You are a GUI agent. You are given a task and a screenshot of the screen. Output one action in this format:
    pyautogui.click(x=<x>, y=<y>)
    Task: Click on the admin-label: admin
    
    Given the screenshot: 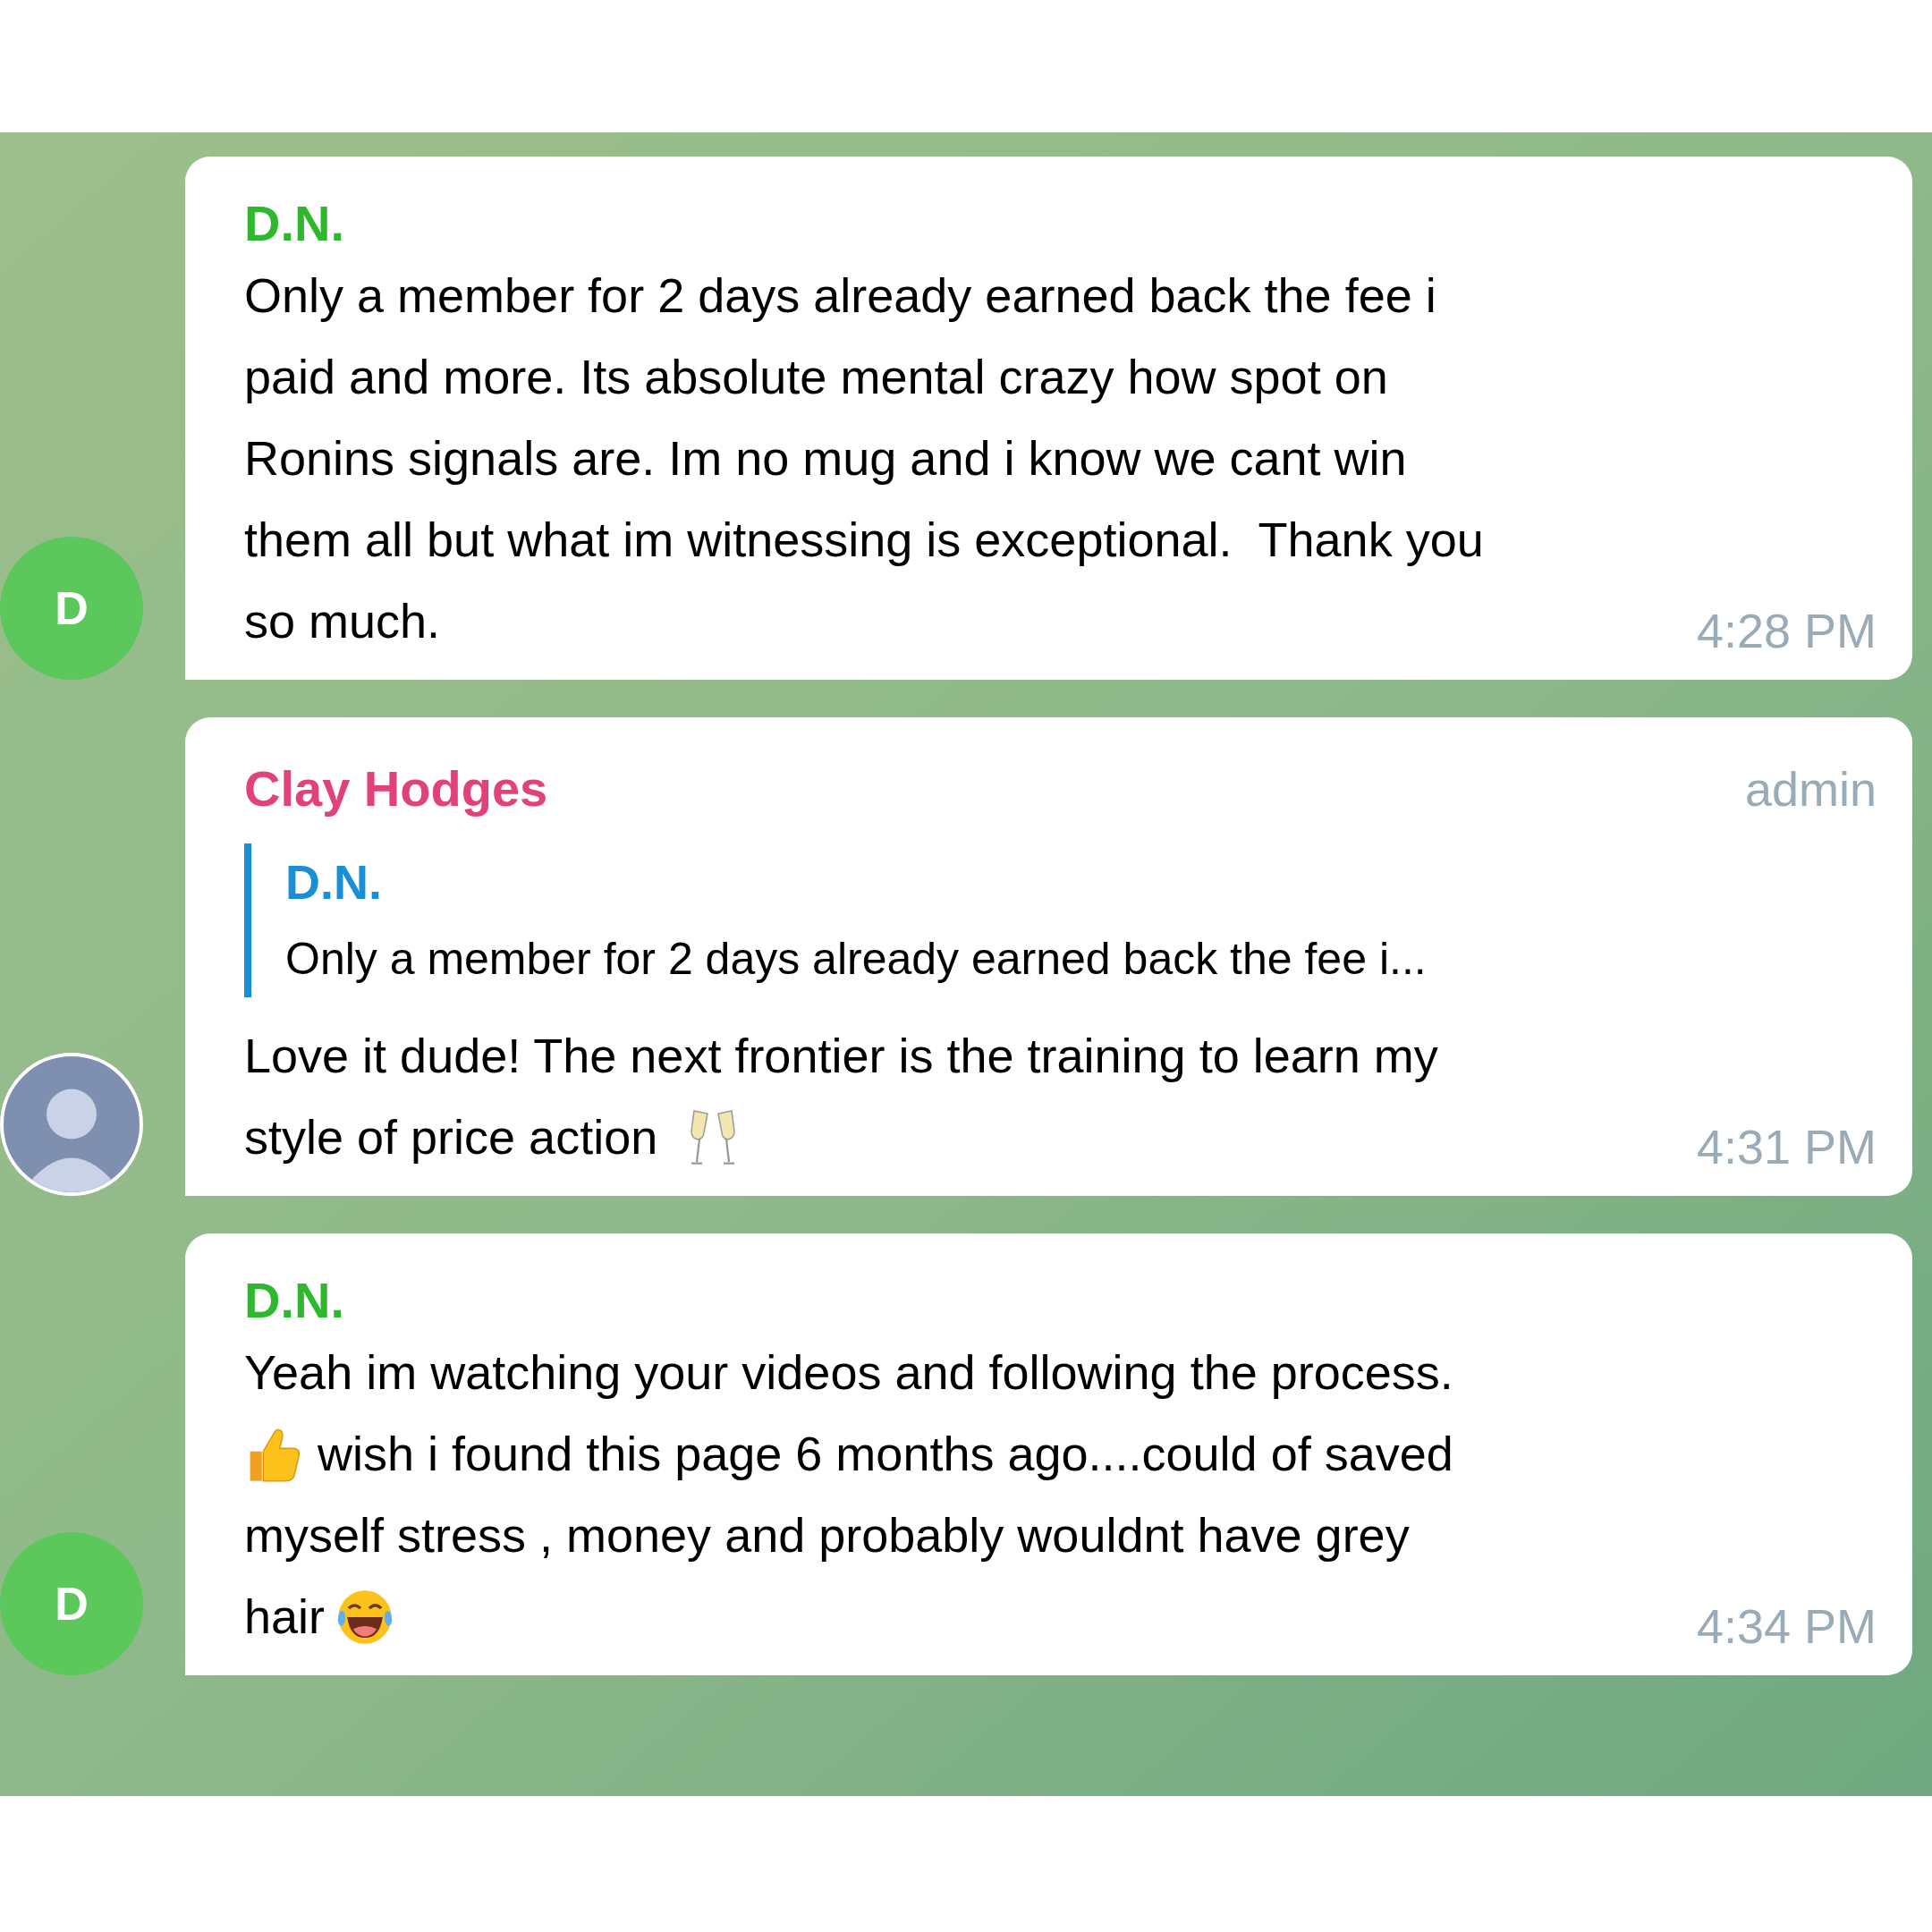 What is the action you would take?
    pyautogui.click(x=1810, y=789)
    